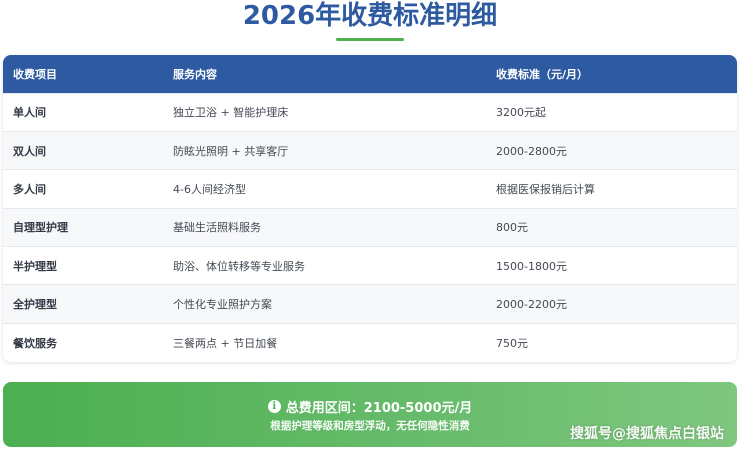  Describe the element at coordinates (370, 342) in the screenshot. I see `table-row: 餐饮服务 三餐两点 + 节日加餐 750元` at that location.